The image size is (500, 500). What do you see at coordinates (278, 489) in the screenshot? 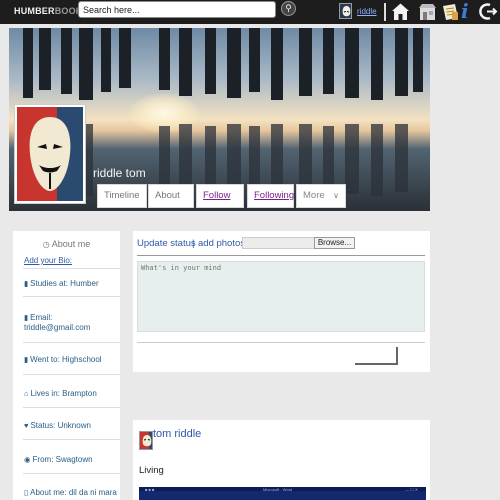
I see `post-image-caption: Microsoft - Word` at bounding box center [278, 489].